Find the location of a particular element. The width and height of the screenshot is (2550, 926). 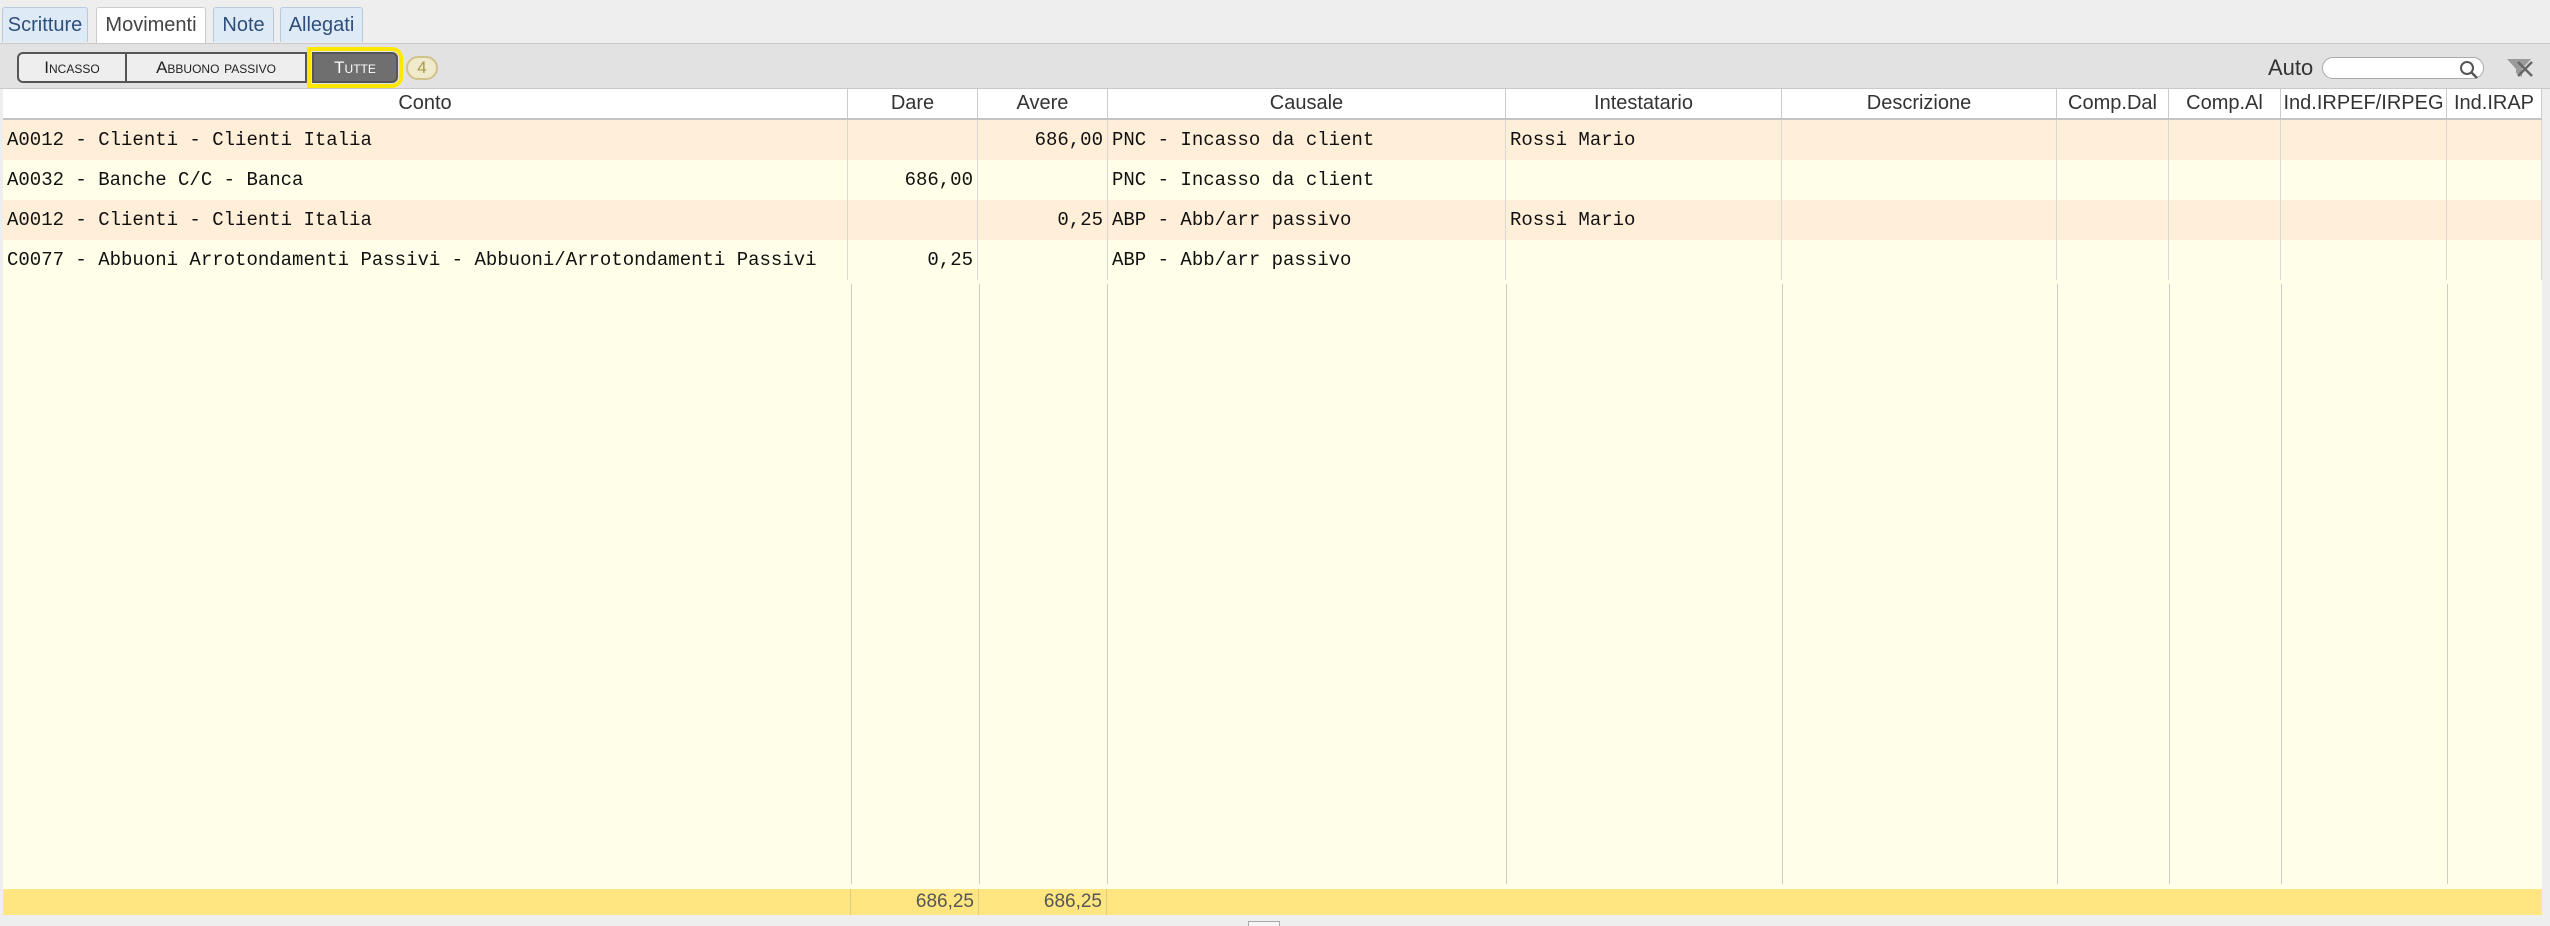

totals-label-cell is located at coordinates (427, 902).